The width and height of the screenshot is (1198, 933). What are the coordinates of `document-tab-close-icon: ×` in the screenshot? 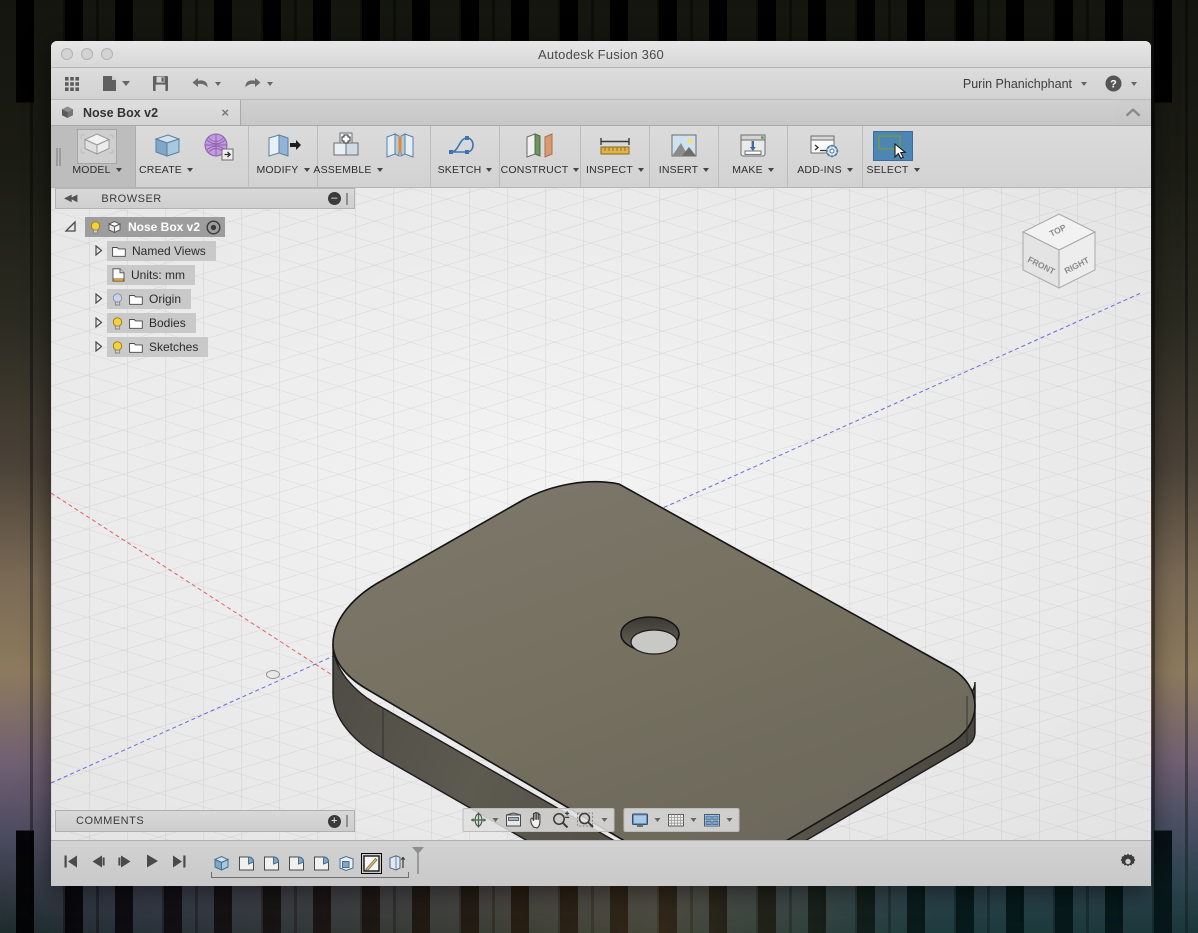 It's located at (225, 112).